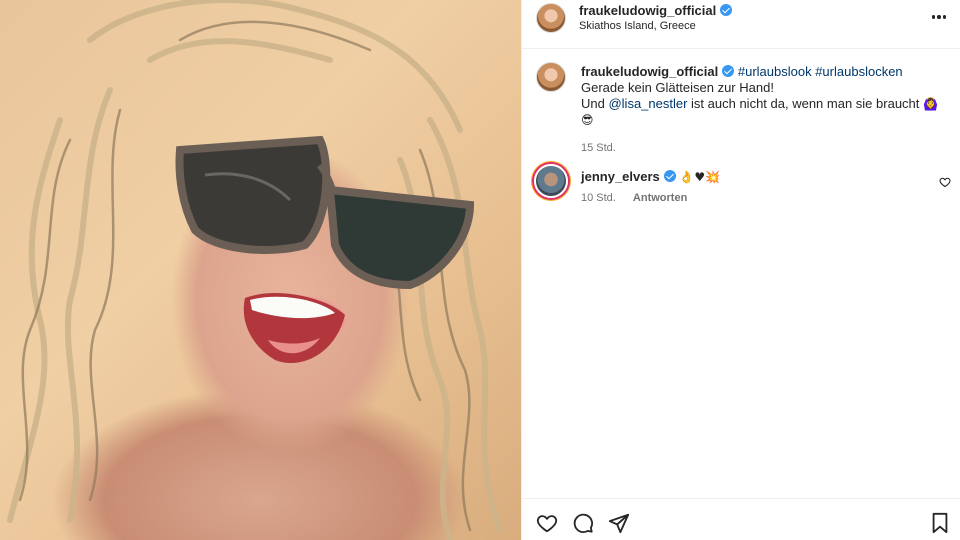  What do you see at coordinates (551, 18) in the screenshot?
I see `author-avatar` at bounding box center [551, 18].